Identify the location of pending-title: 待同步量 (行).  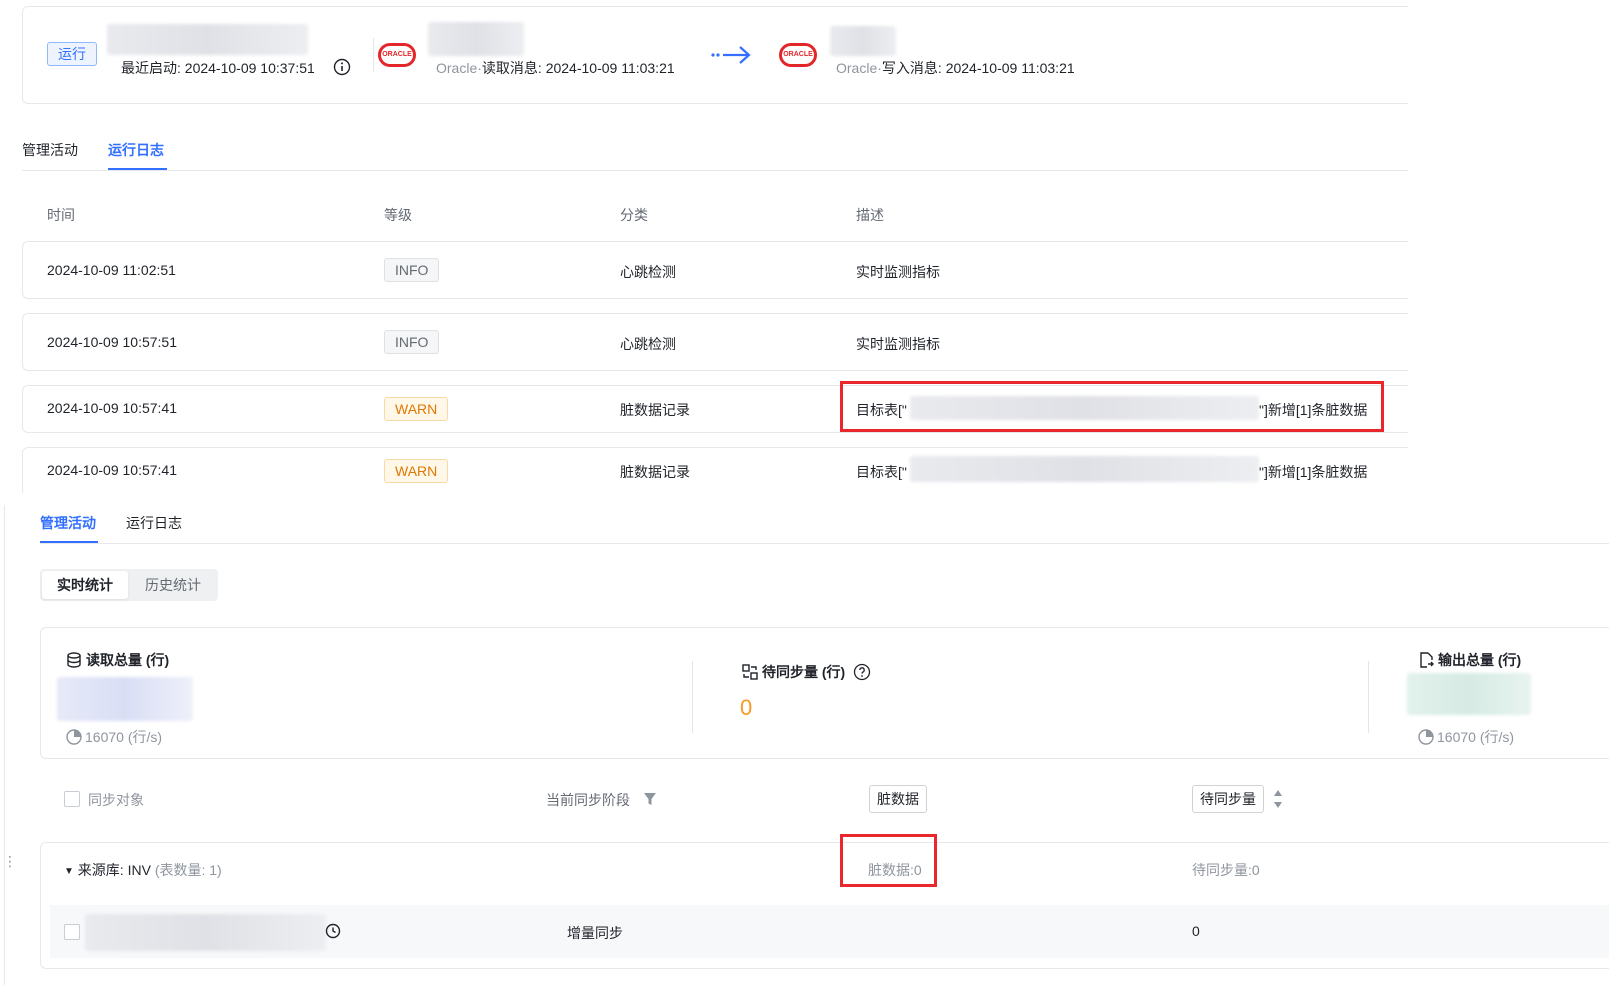
(806, 672).